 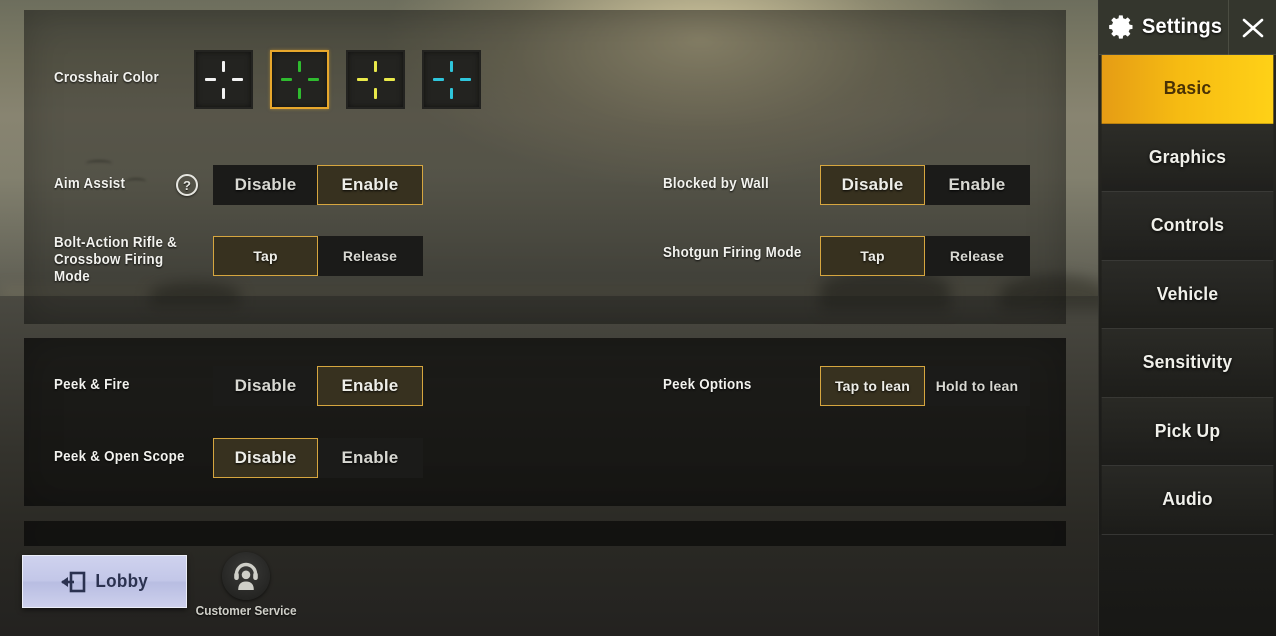 I want to click on peek-options-label: Peek Options, so click(x=707, y=385).